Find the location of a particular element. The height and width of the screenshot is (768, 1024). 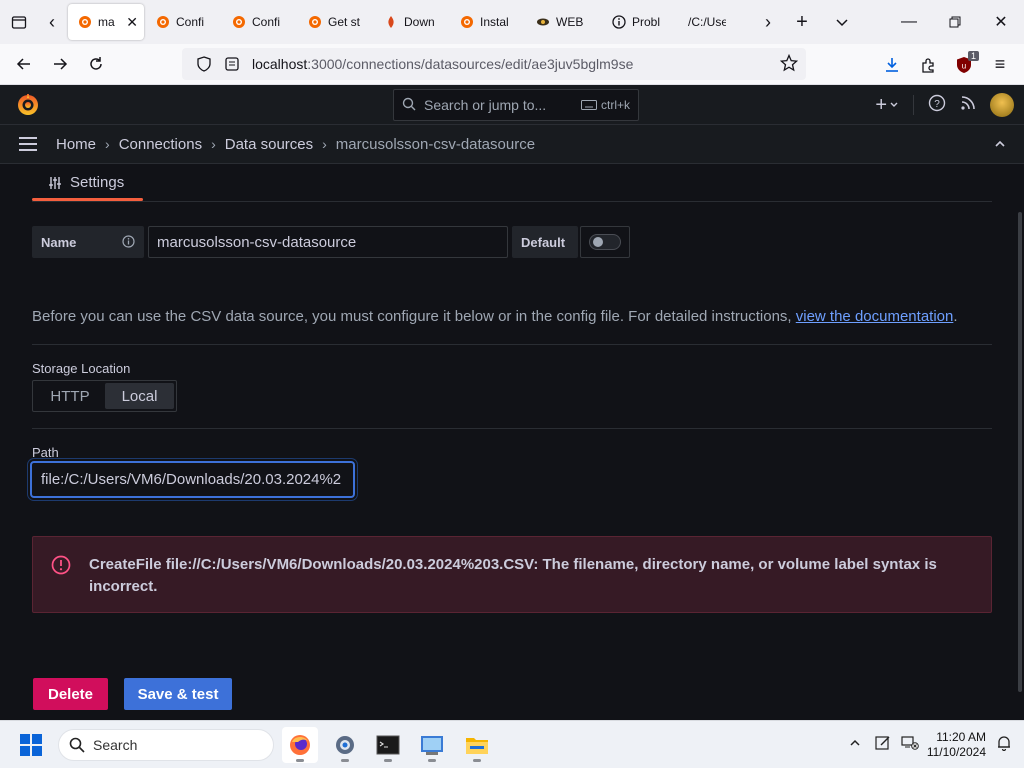

browser-tab: Probl is located at coordinates (640, 22).